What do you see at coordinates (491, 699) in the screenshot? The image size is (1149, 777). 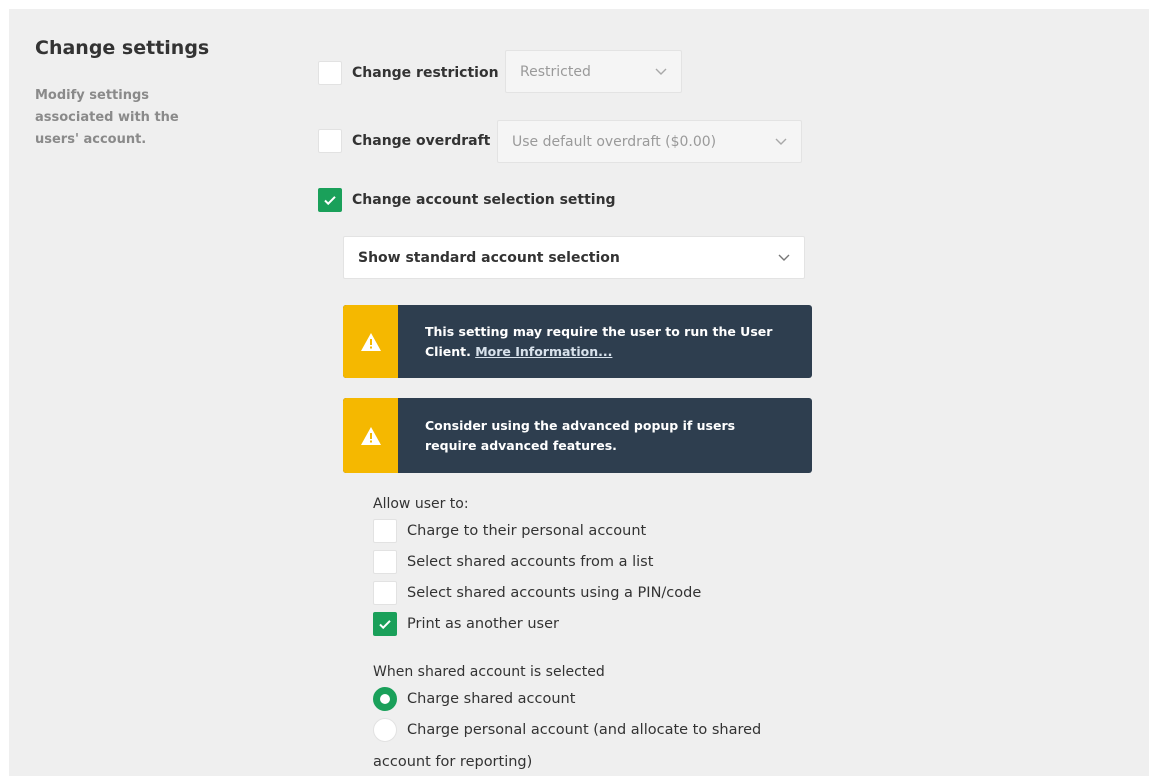 I see `shared-option-label: Charge shared account` at bounding box center [491, 699].